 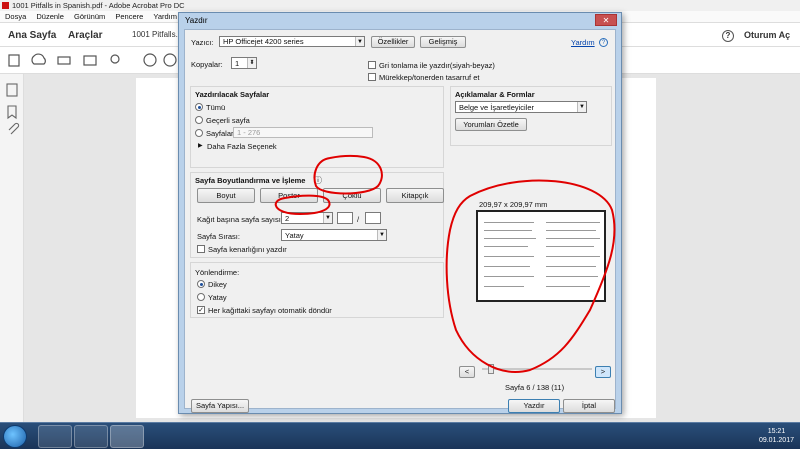 What do you see at coordinates (201, 297) in the screenshot?
I see `landscape-radio` at bounding box center [201, 297].